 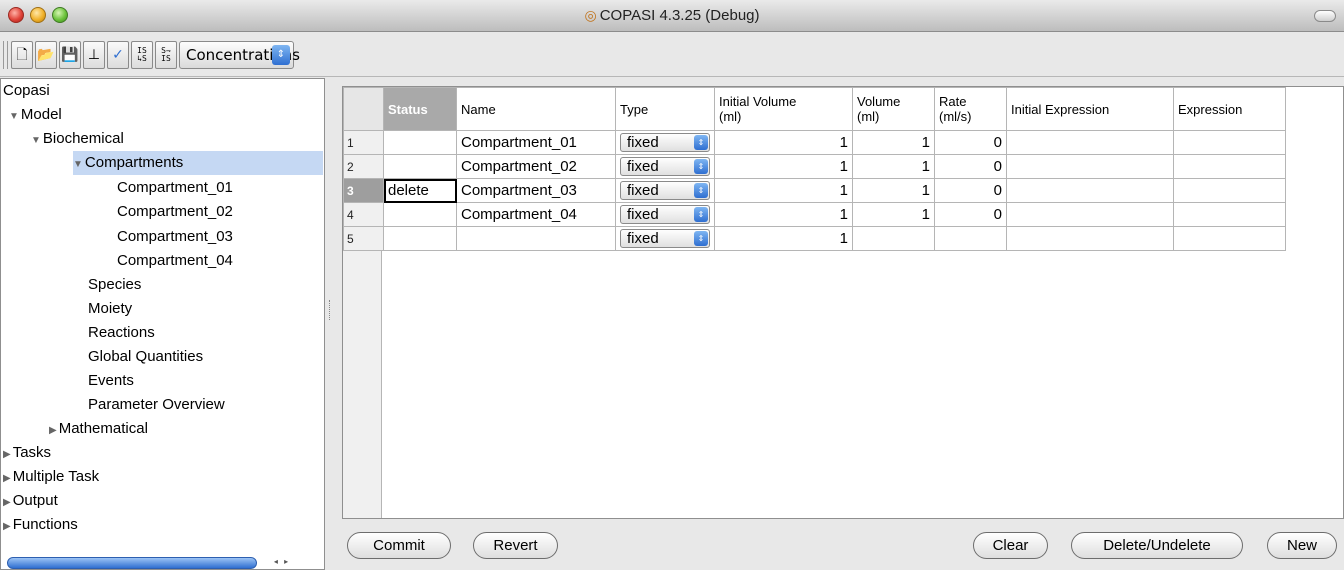 What do you see at coordinates (70, 55) in the screenshot?
I see `save-file-button: 💾` at bounding box center [70, 55].